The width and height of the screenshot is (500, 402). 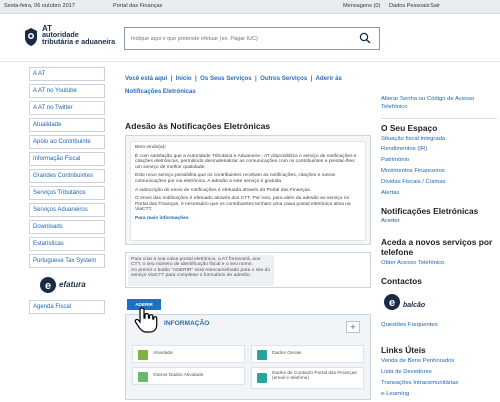 I want to click on general-data-icon, so click(x=262, y=355).